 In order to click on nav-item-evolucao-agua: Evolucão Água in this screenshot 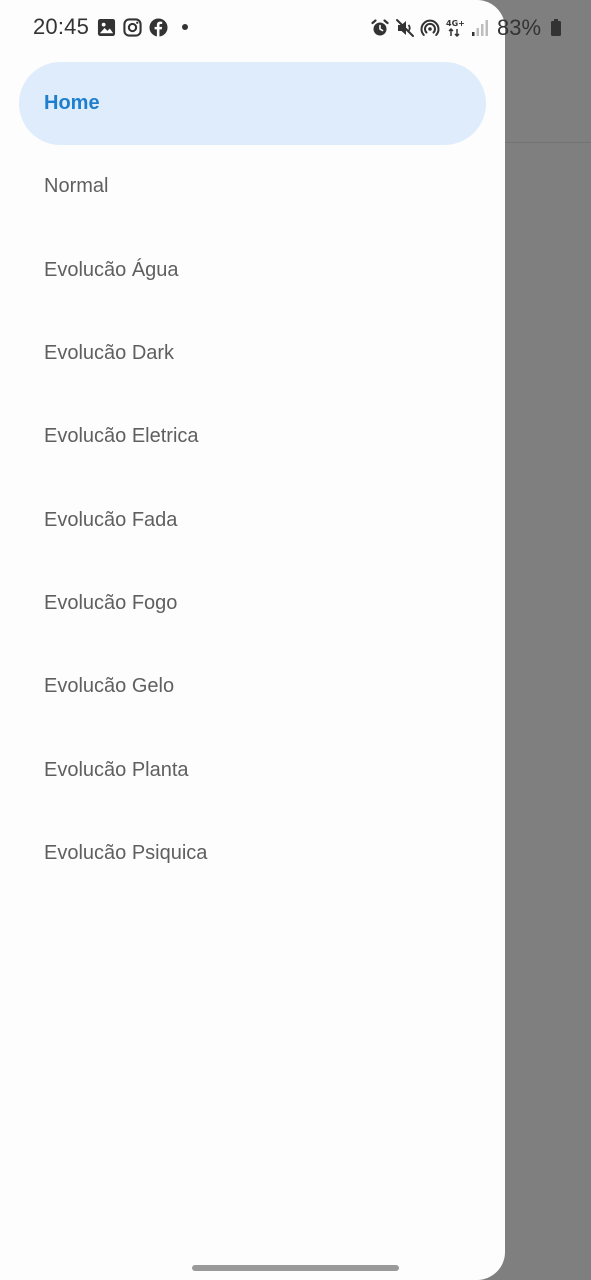, I will do `click(252, 270)`.